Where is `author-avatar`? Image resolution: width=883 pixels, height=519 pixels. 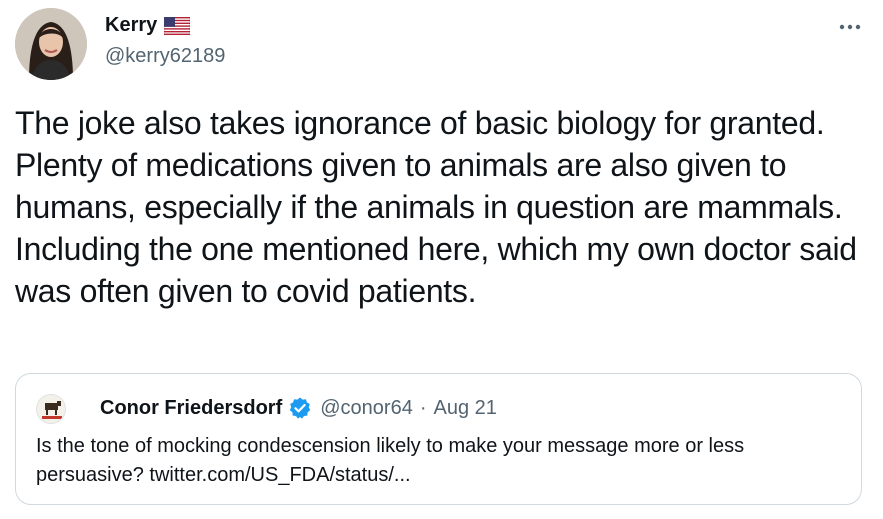
author-avatar is located at coordinates (51, 44).